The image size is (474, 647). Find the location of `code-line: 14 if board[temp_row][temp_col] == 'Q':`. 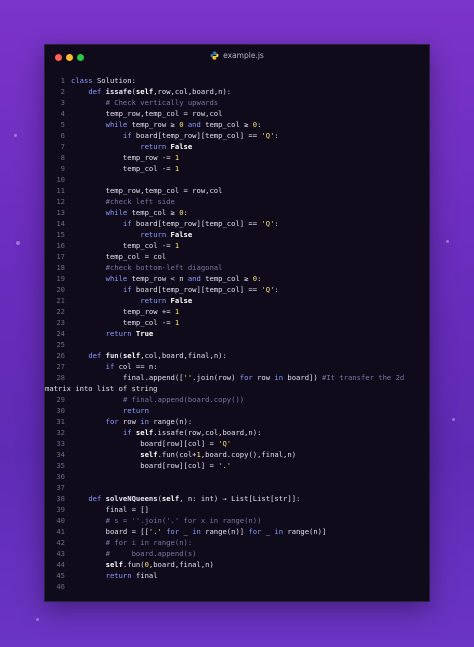

code-line: 14 if board[temp_row][temp_col] == 'Q': is located at coordinates (237, 223).